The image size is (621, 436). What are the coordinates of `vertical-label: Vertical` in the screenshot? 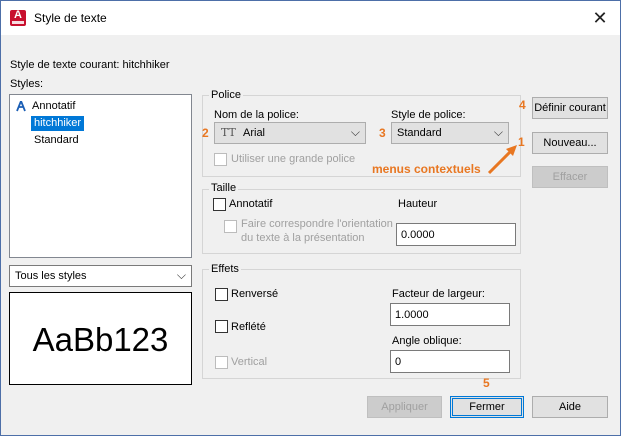 It's located at (249, 362).